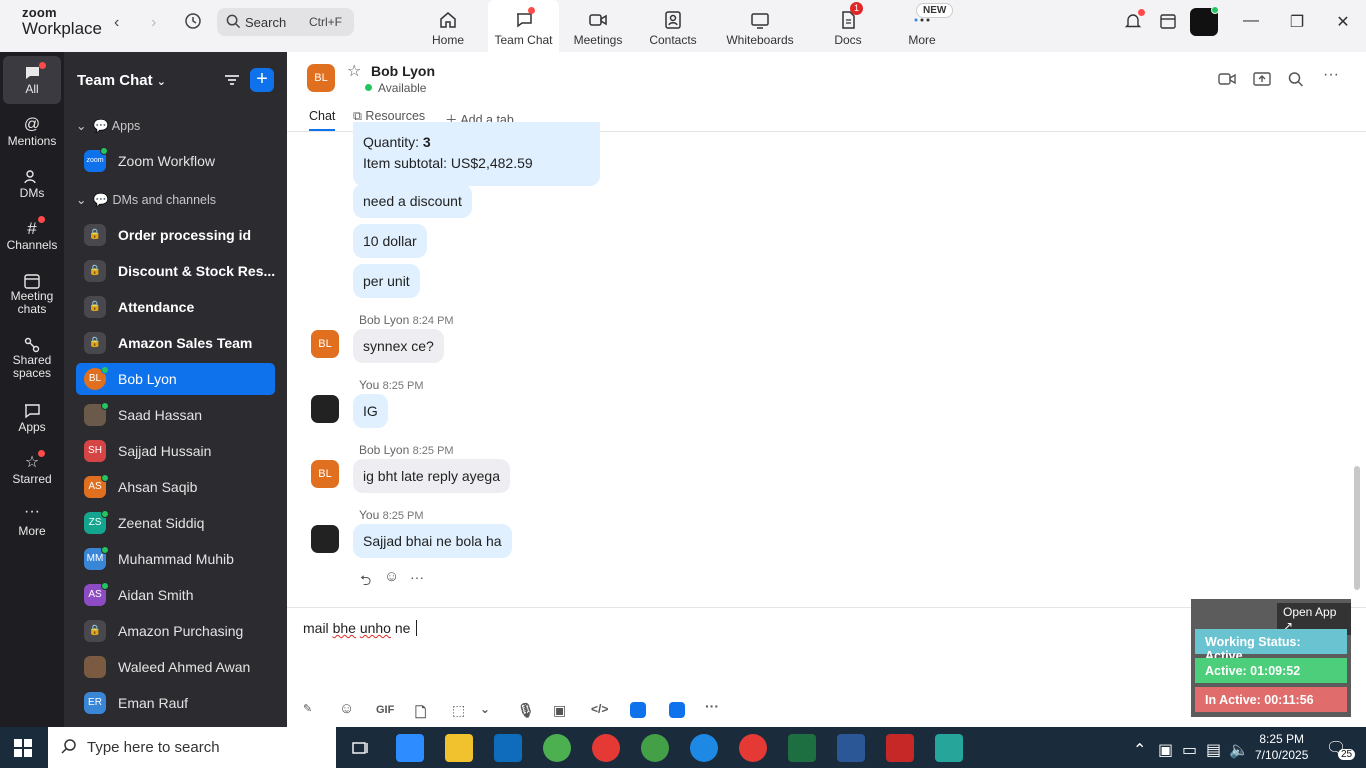 The height and width of the screenshot is (768, 1366). Describe the element at coordinates (365, 582) in the screenshot. I see `reply-icon: ⮌` at that location.